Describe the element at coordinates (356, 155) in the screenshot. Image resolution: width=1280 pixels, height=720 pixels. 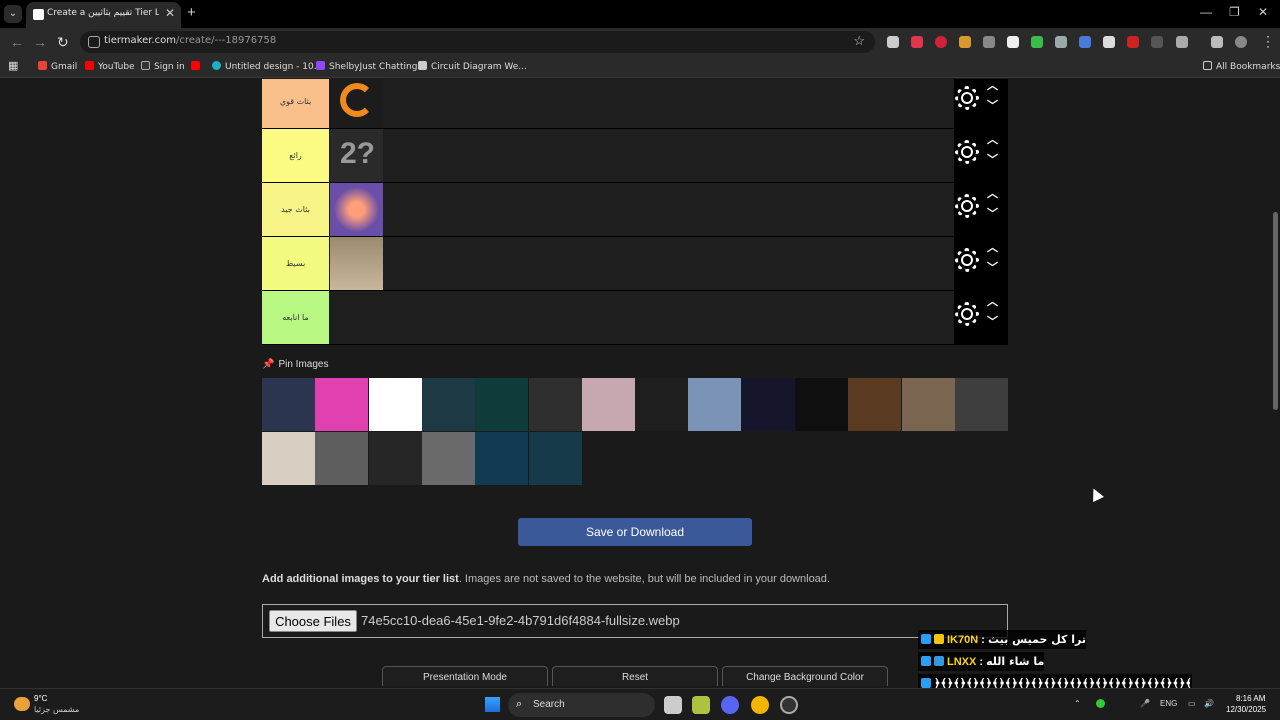
I see `tier-image: 2?` at that location.